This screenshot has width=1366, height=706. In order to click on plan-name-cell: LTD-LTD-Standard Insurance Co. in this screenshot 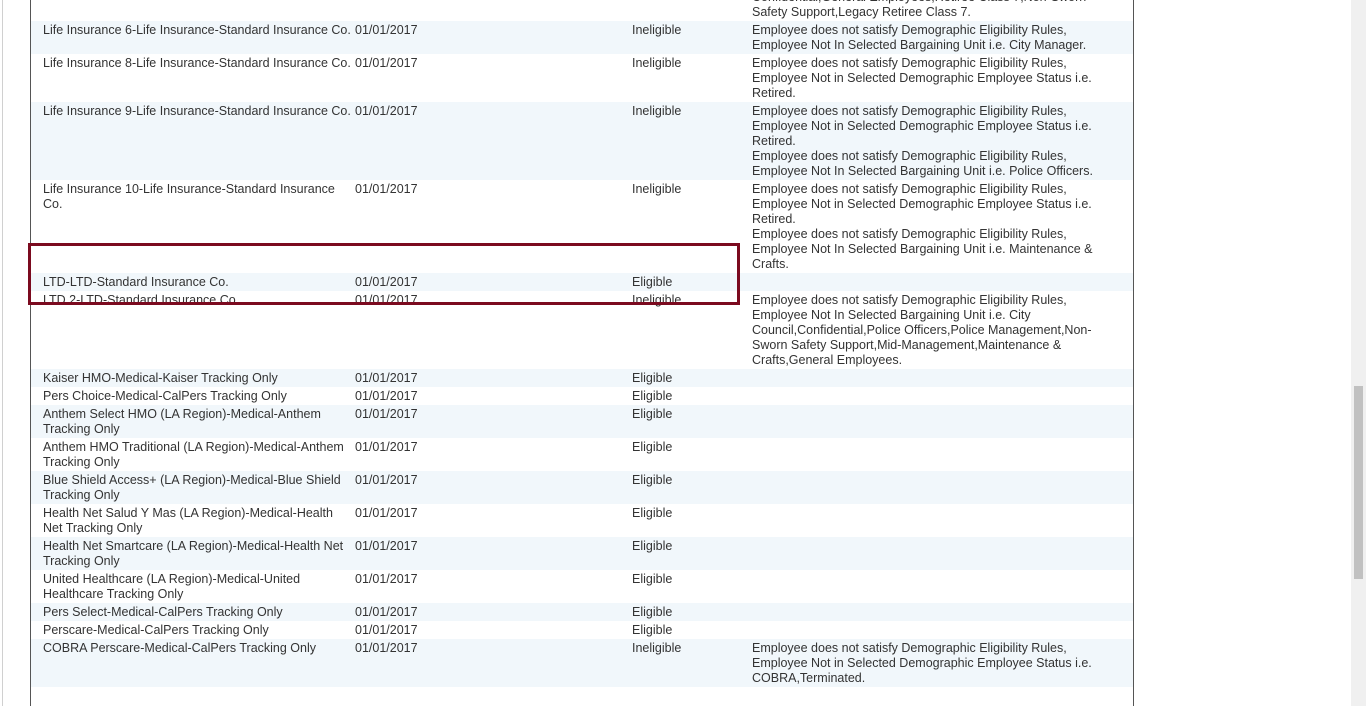, I will do `click(193, 282)`.